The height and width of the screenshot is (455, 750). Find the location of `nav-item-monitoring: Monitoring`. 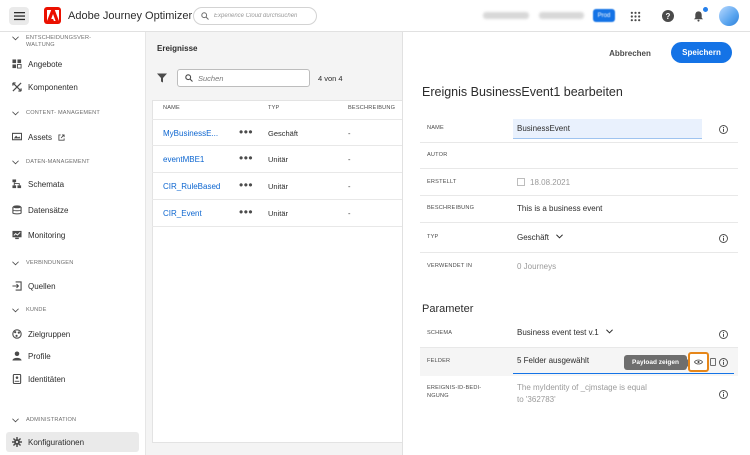

nav-item-monitoring: Monitoring is located at coordinates (72, 235).